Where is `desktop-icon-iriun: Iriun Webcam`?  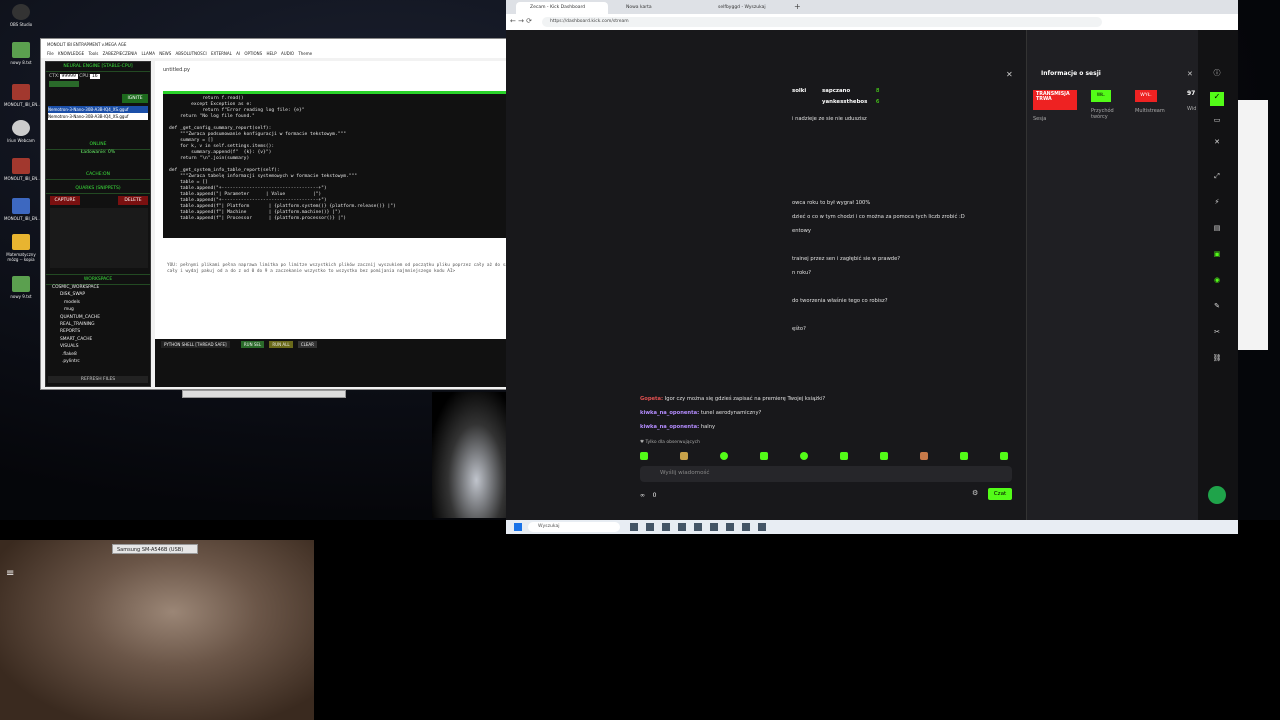
desktop-icon-iriun: Iriun Webcam is located at coordinates (21, 131).